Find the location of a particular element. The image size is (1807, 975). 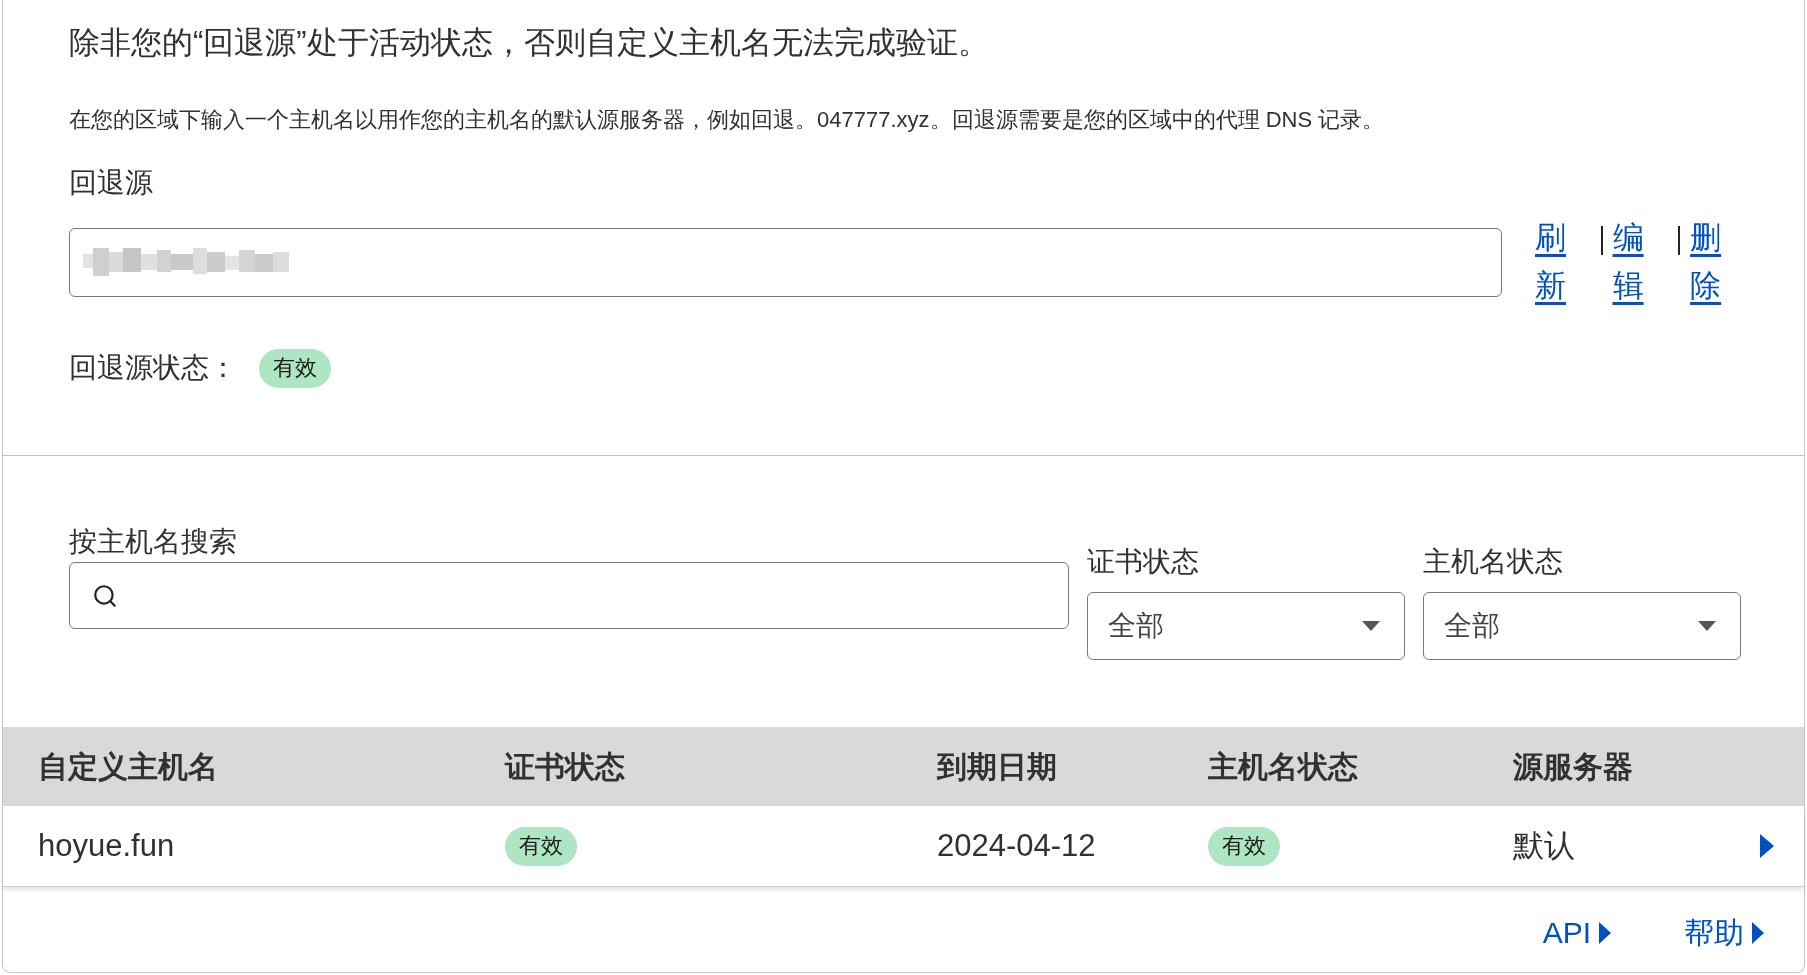

action-link: 刷新 is located at coordinates (1551, 262).